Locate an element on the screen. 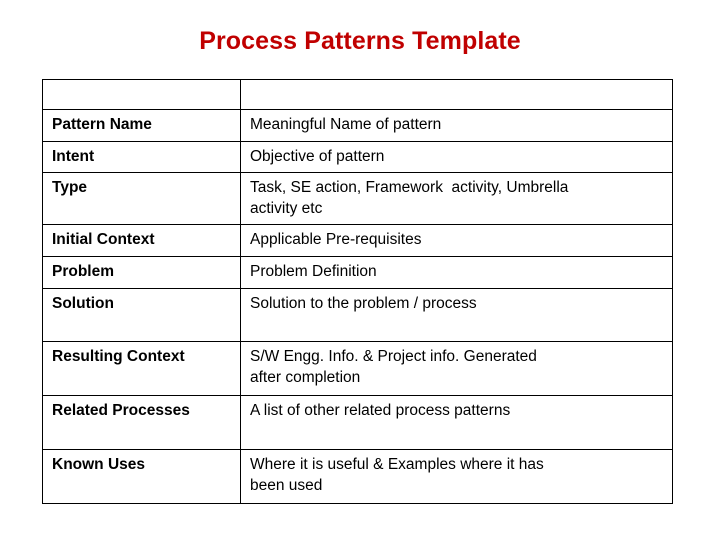 Image resolution: width=720 pixels, height=540 pixels. row-label-type: Type is located at coordinates (141, 199).